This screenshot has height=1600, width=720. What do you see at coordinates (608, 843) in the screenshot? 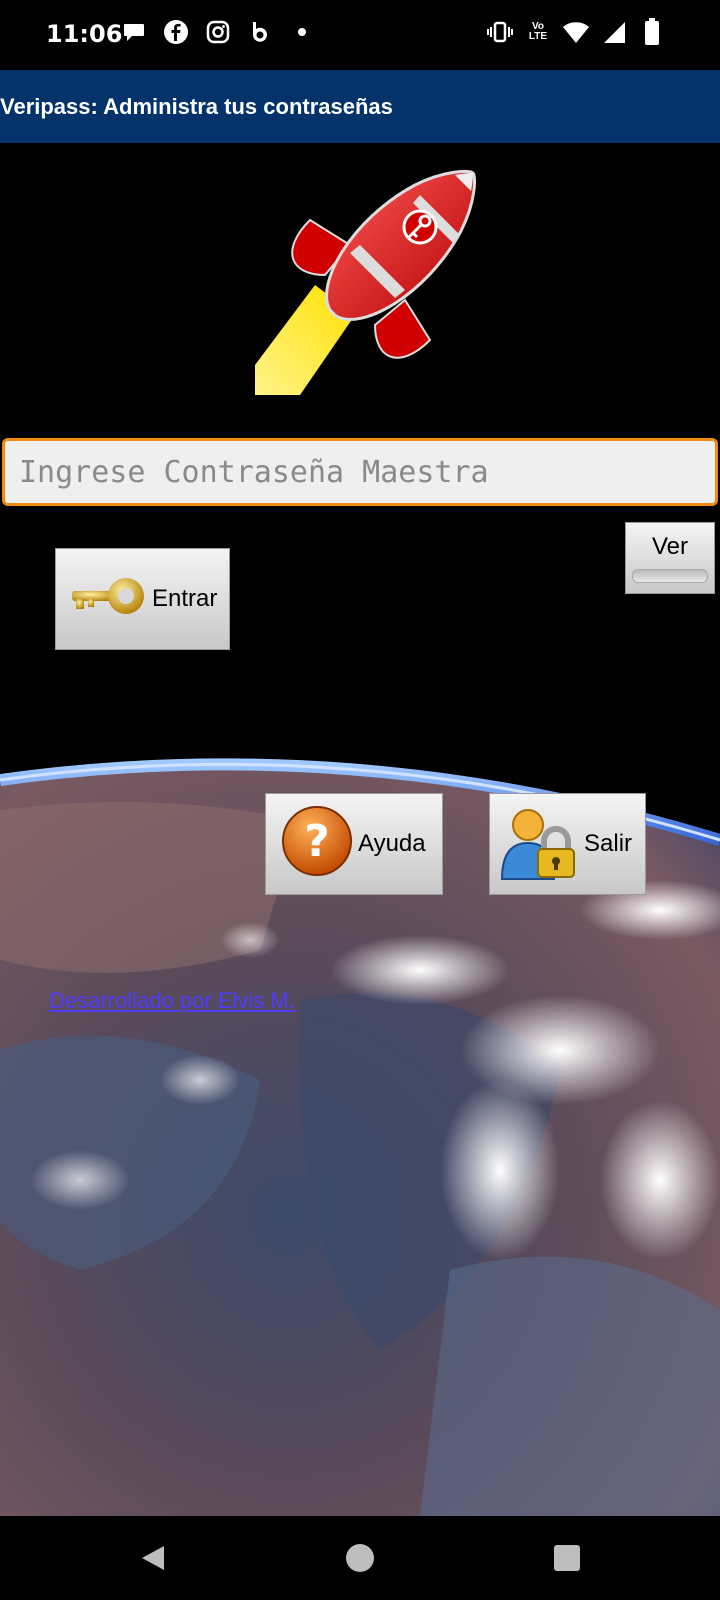
I see `exit-label: Salir` at bounding box center [608, 843].